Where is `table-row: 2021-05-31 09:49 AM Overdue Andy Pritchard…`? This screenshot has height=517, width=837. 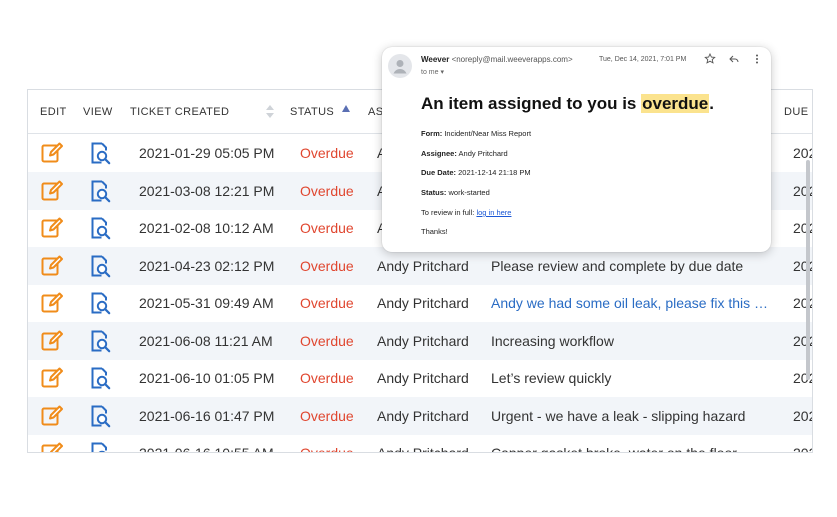
table-row: 2021-05-31 09:49 AM Overdue Andy Pritchard… is located at coordinates (420, 303).